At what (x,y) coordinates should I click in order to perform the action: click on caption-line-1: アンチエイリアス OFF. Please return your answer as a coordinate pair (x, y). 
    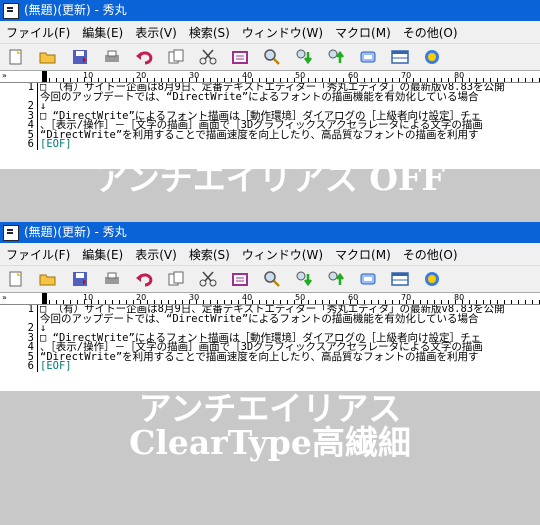
    Looking at the image, I should click on (270, 178).